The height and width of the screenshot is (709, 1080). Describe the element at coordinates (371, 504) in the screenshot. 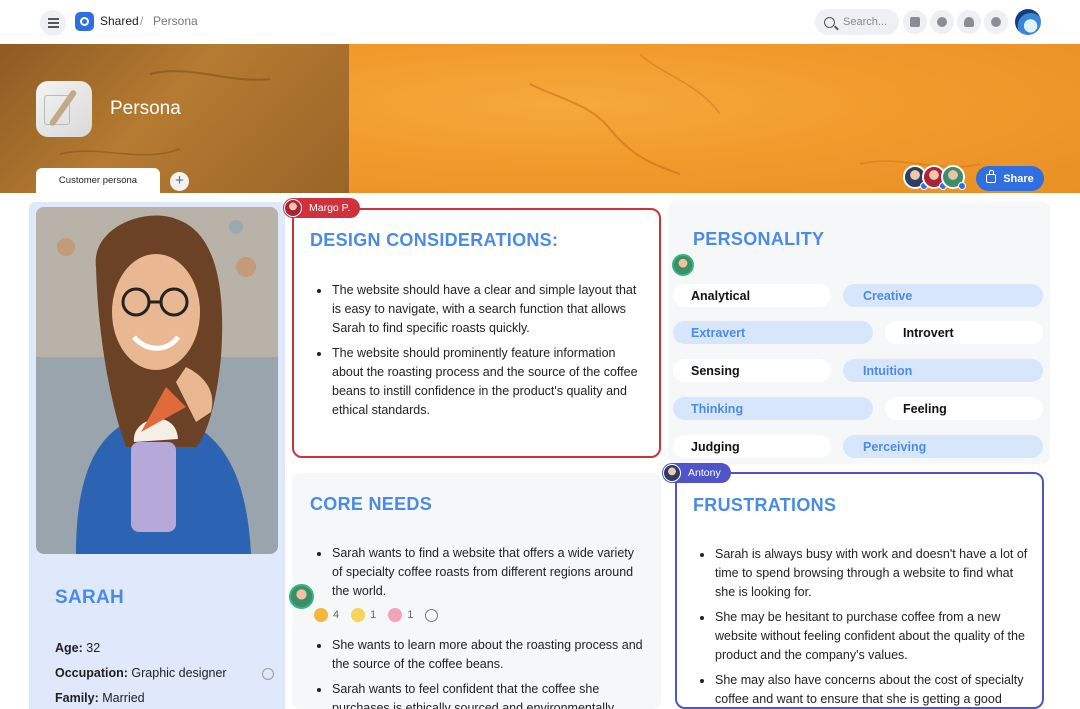

I see `core-needs-title: CORE NEEDS` at that location.